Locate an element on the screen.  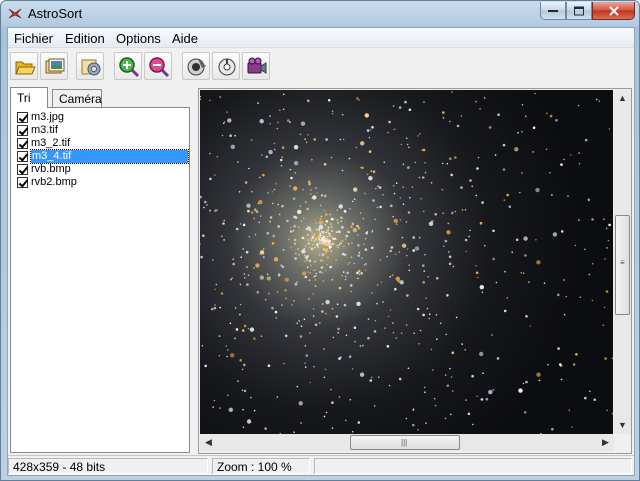
grip-icon: ||| is located at coordinates (404, 442).